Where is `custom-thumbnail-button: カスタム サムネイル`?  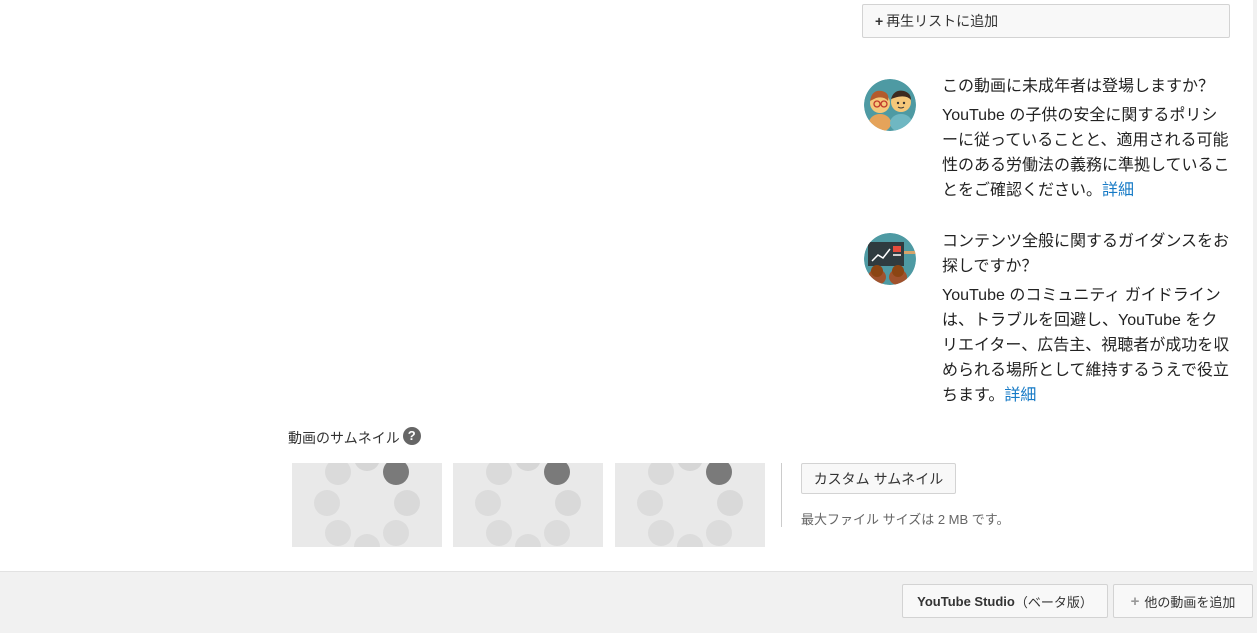 custom-thumbnail-button: カスタム サムネイル is located at coordinates (878, 478).